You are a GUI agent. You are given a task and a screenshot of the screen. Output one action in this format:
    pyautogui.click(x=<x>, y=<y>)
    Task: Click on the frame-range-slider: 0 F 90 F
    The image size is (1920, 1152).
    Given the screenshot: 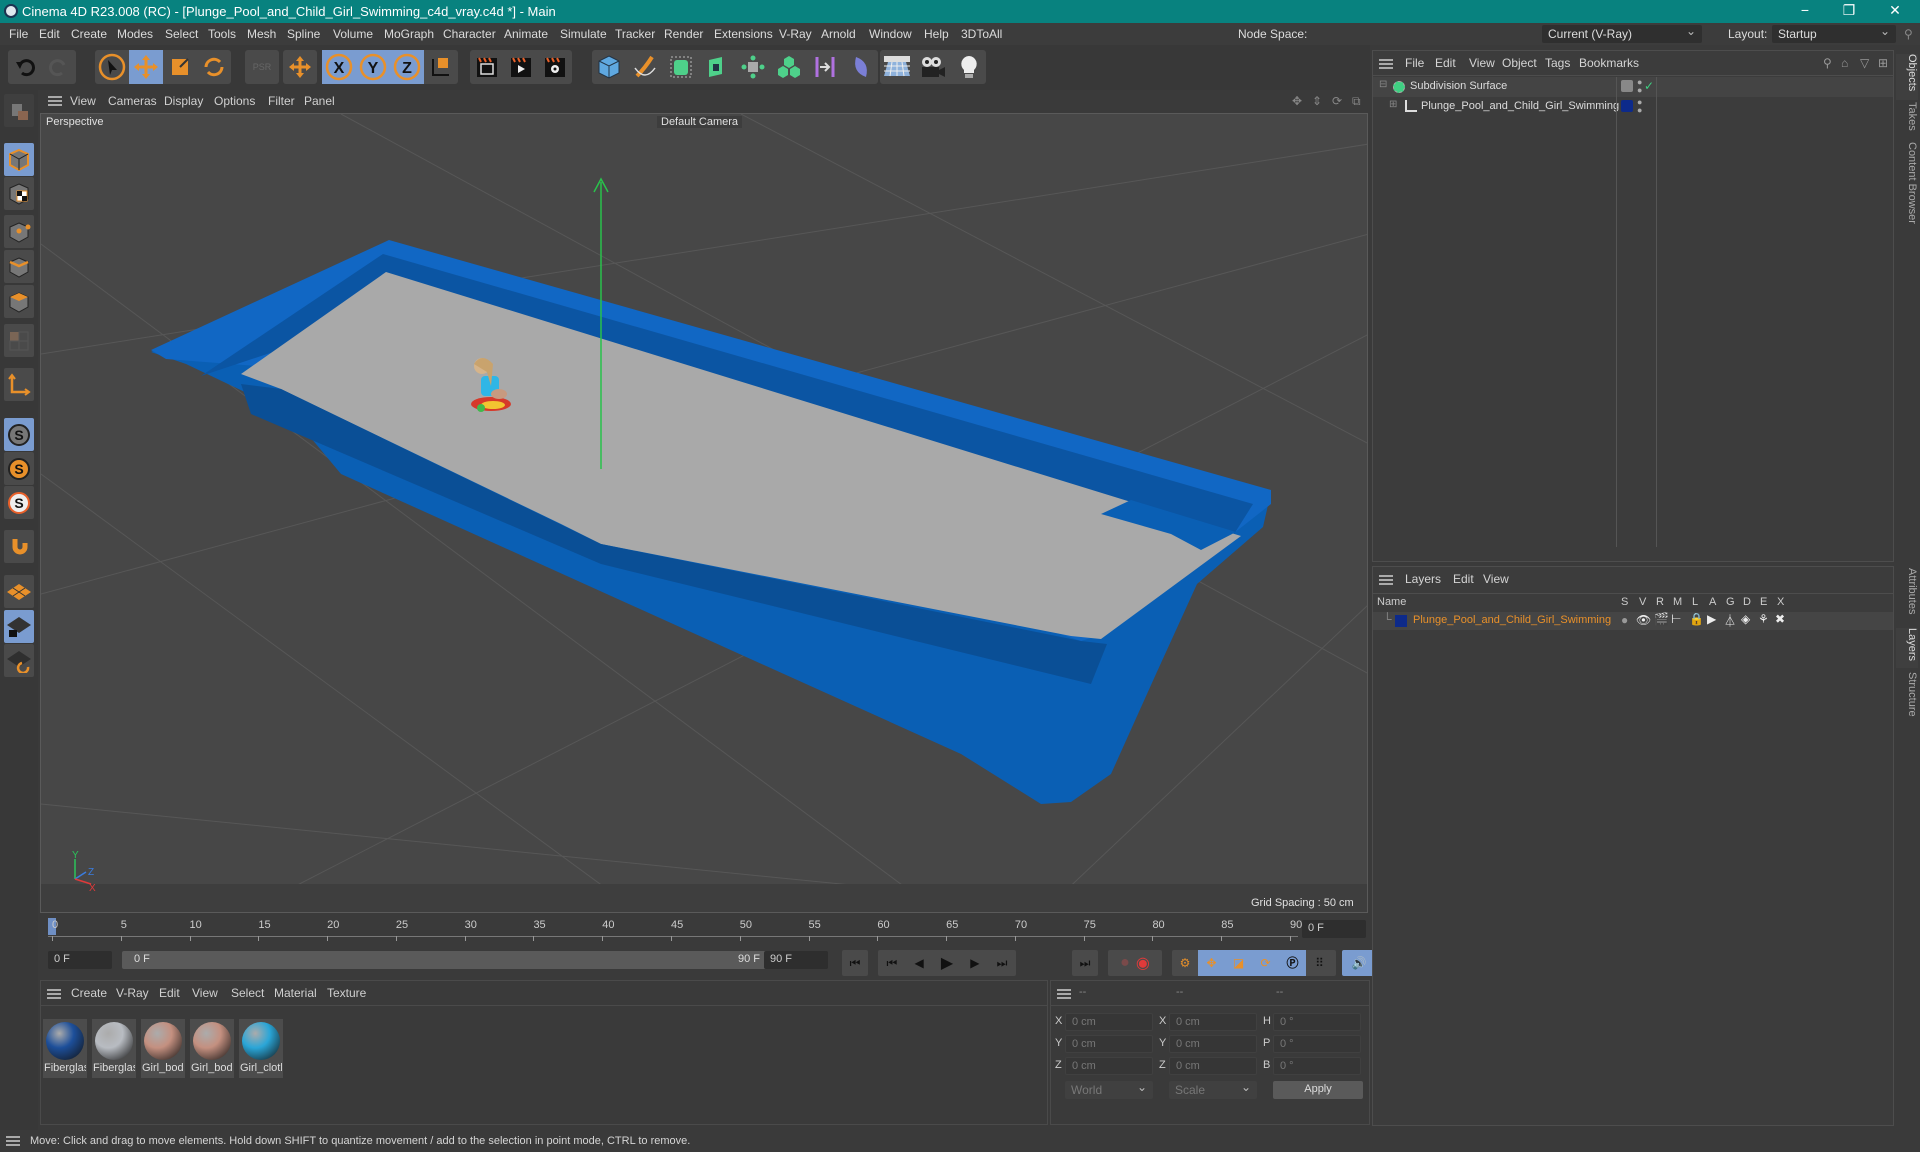 What is the action you would take?
    pyautogui.click(x=452, y=960)
    